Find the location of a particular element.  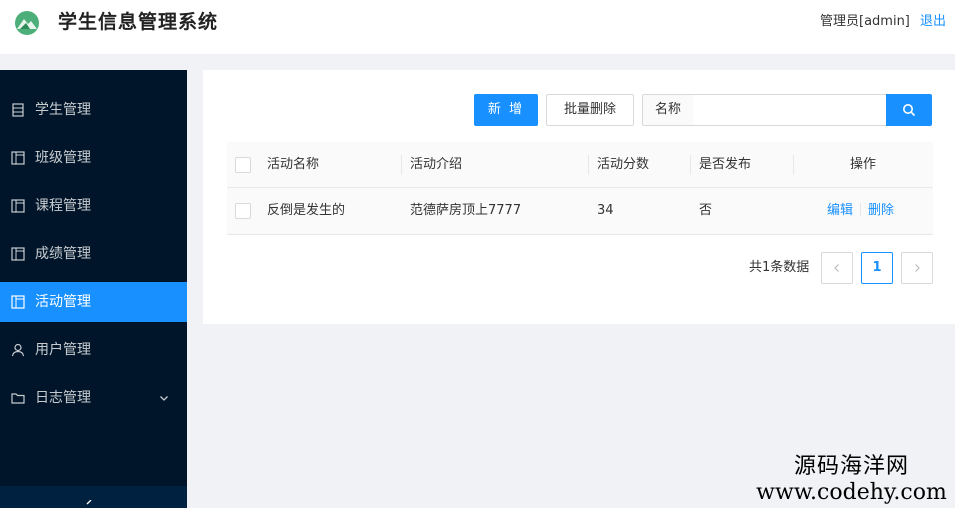

watermark-title: 源码海洋网 is located at coordinates (851, 466).